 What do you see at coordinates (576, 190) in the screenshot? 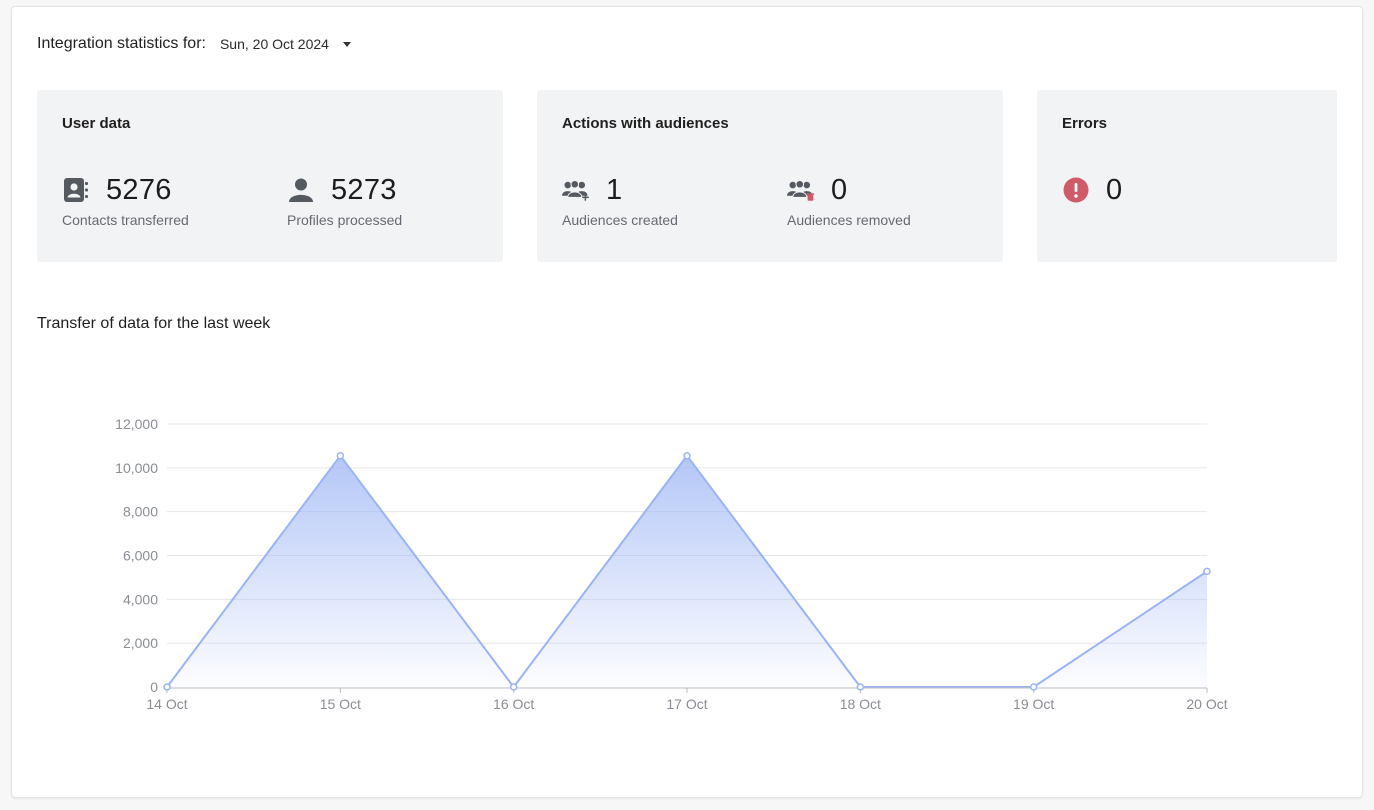
I see `users-plus-icon` at bounding box center [576, 190].